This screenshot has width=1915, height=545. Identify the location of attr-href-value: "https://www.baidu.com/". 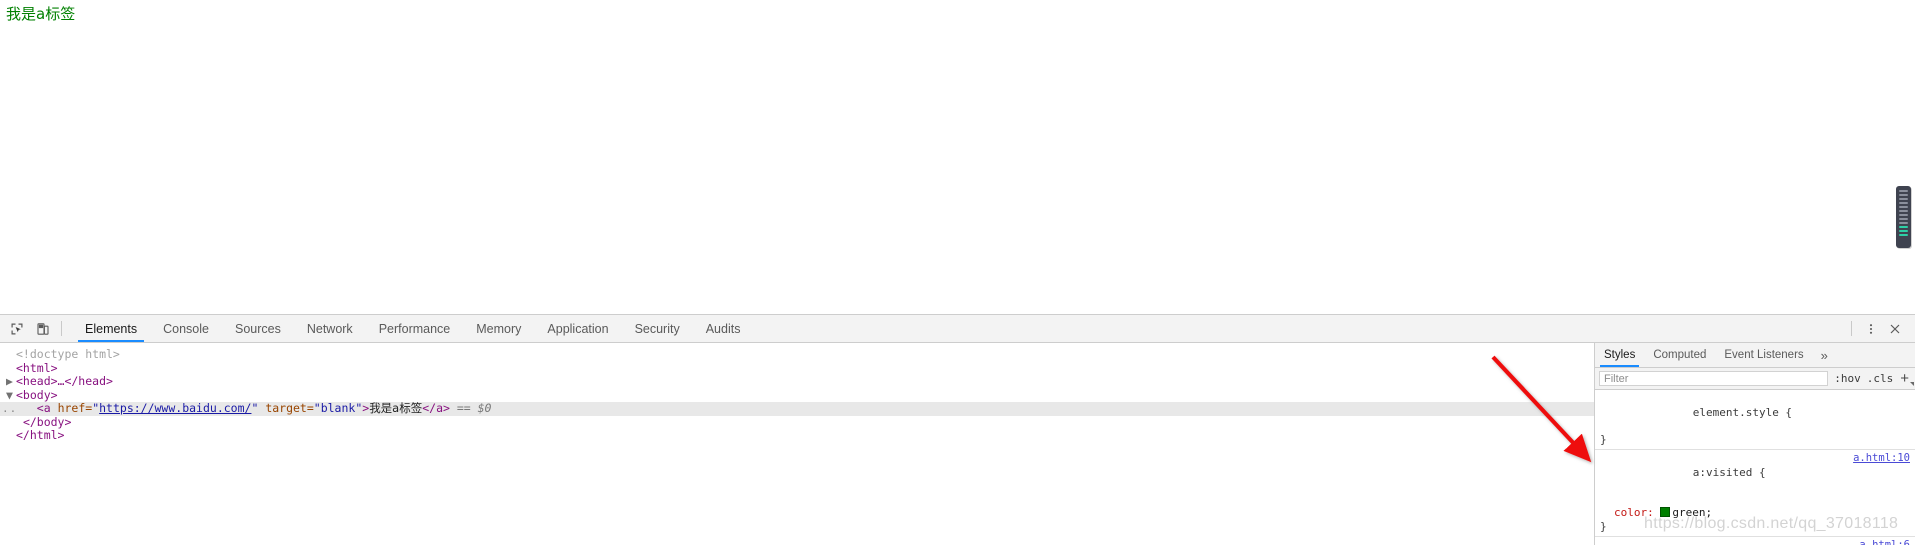
(175, 408).